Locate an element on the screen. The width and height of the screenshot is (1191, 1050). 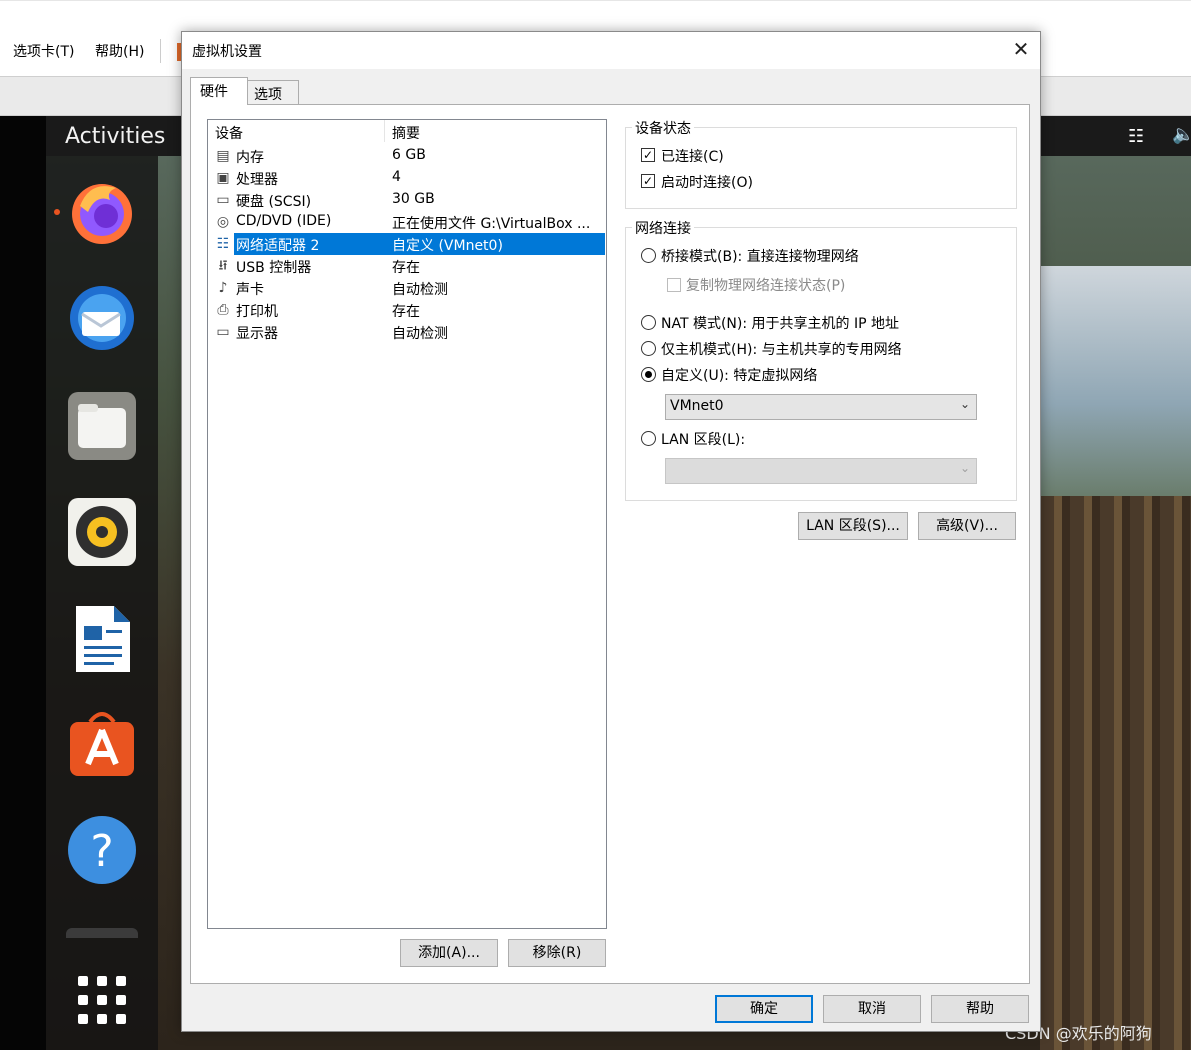
close-icon: ✕ is located at coordinates (1021, 49).